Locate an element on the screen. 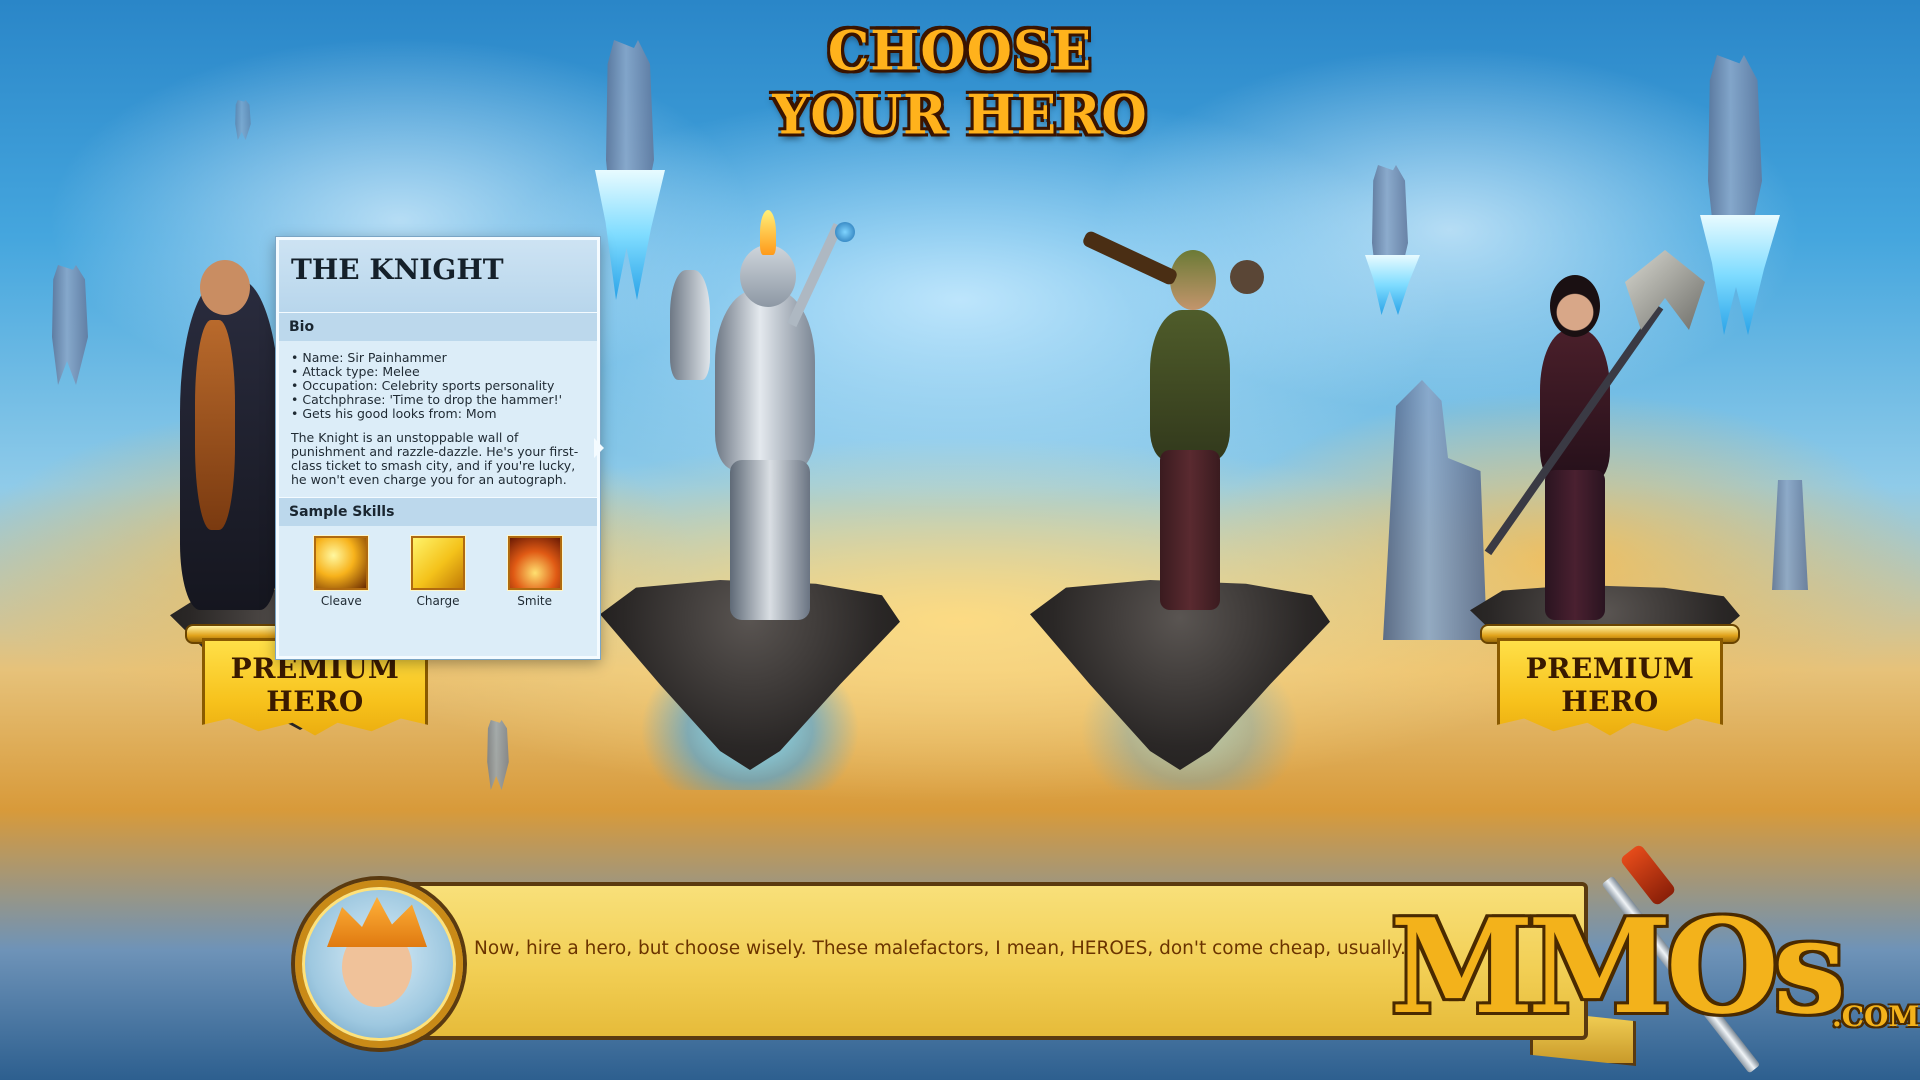  knight-legs is located at coordinates (770, 540).